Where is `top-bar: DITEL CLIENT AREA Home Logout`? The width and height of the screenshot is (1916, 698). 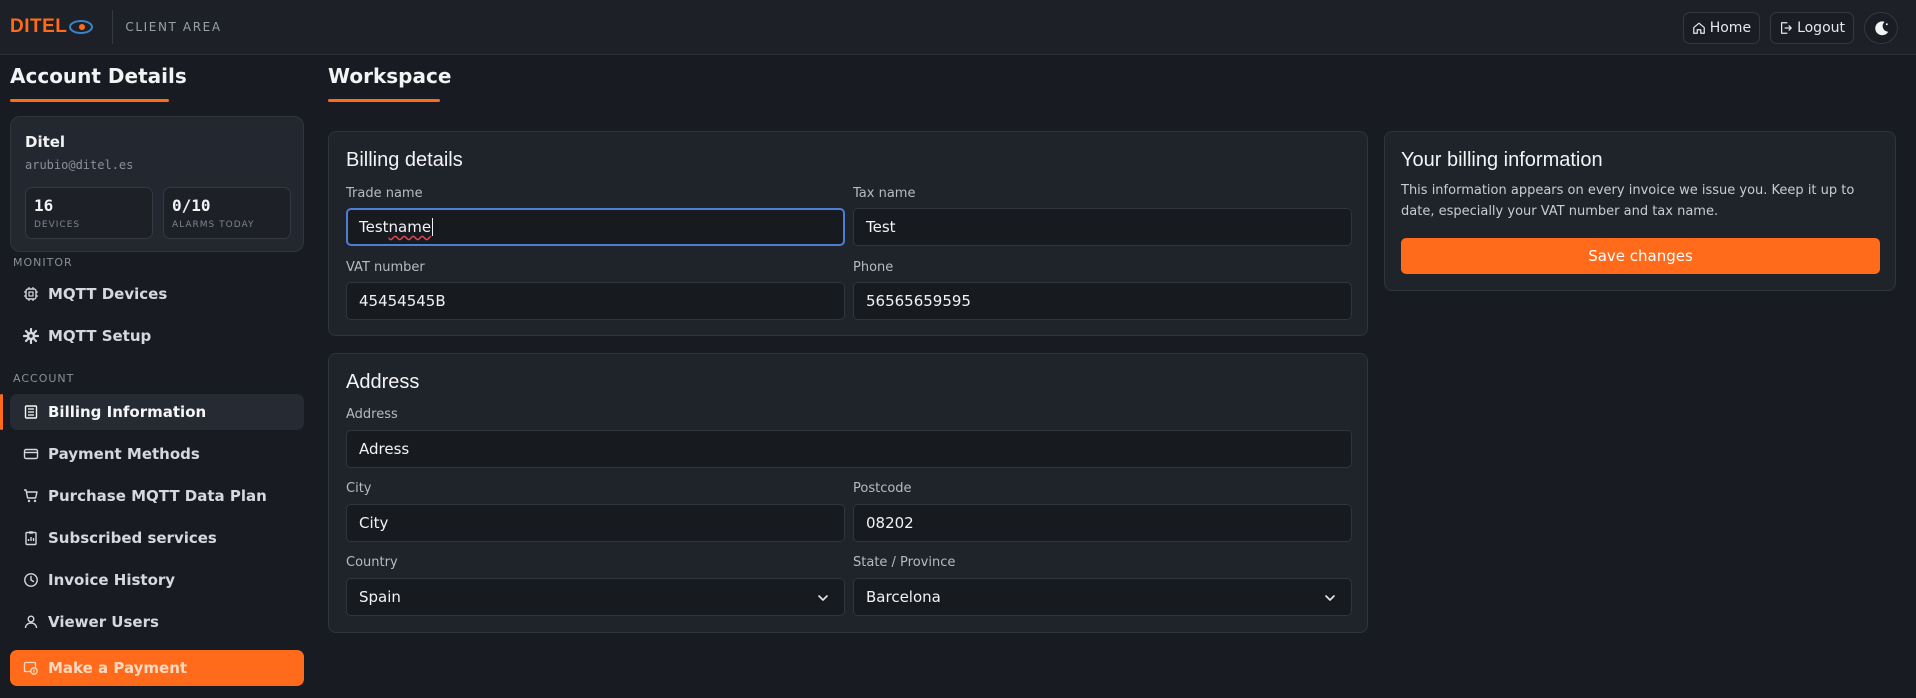
top-bar: DITEL CLIENT AREA Home Logout is located at coordinates (958, 27).